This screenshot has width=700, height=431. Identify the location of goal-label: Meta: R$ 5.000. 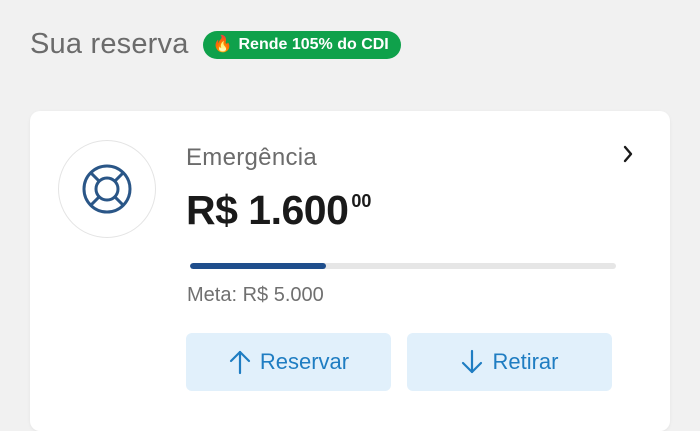
(255, 295).